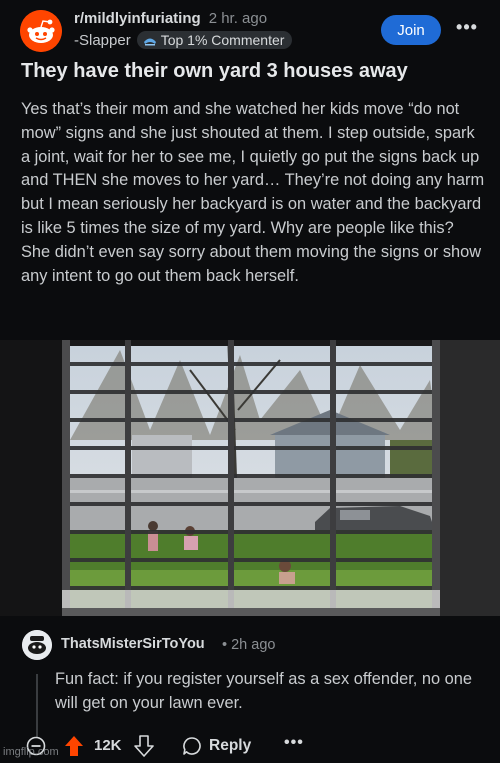 This screenshot has width=500, height=763. Describe the element at coordinates (137, 18) in the screenshot. I see `subreddit-name: r/mildlyinfuriating` at that location.